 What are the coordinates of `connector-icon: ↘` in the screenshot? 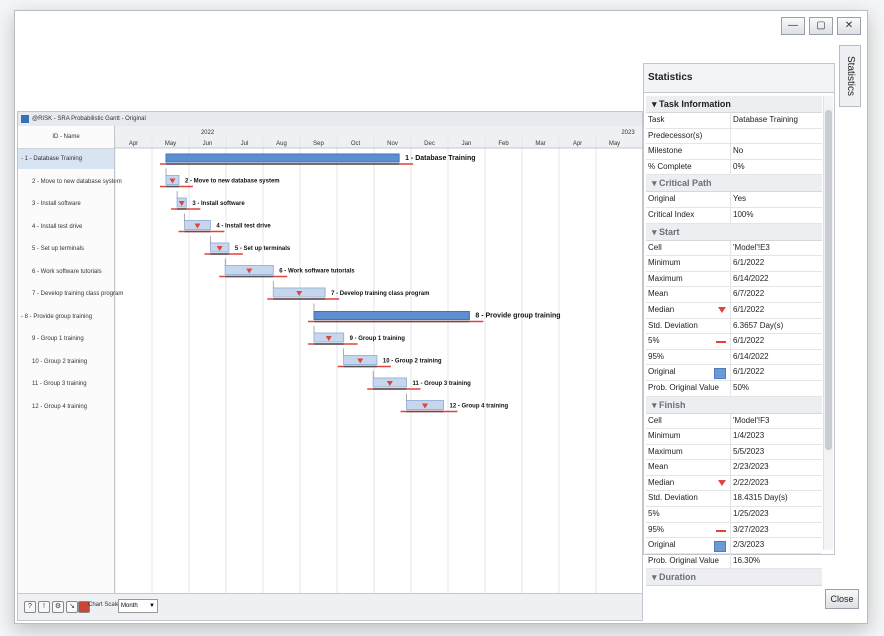 It's located at (72, 607).